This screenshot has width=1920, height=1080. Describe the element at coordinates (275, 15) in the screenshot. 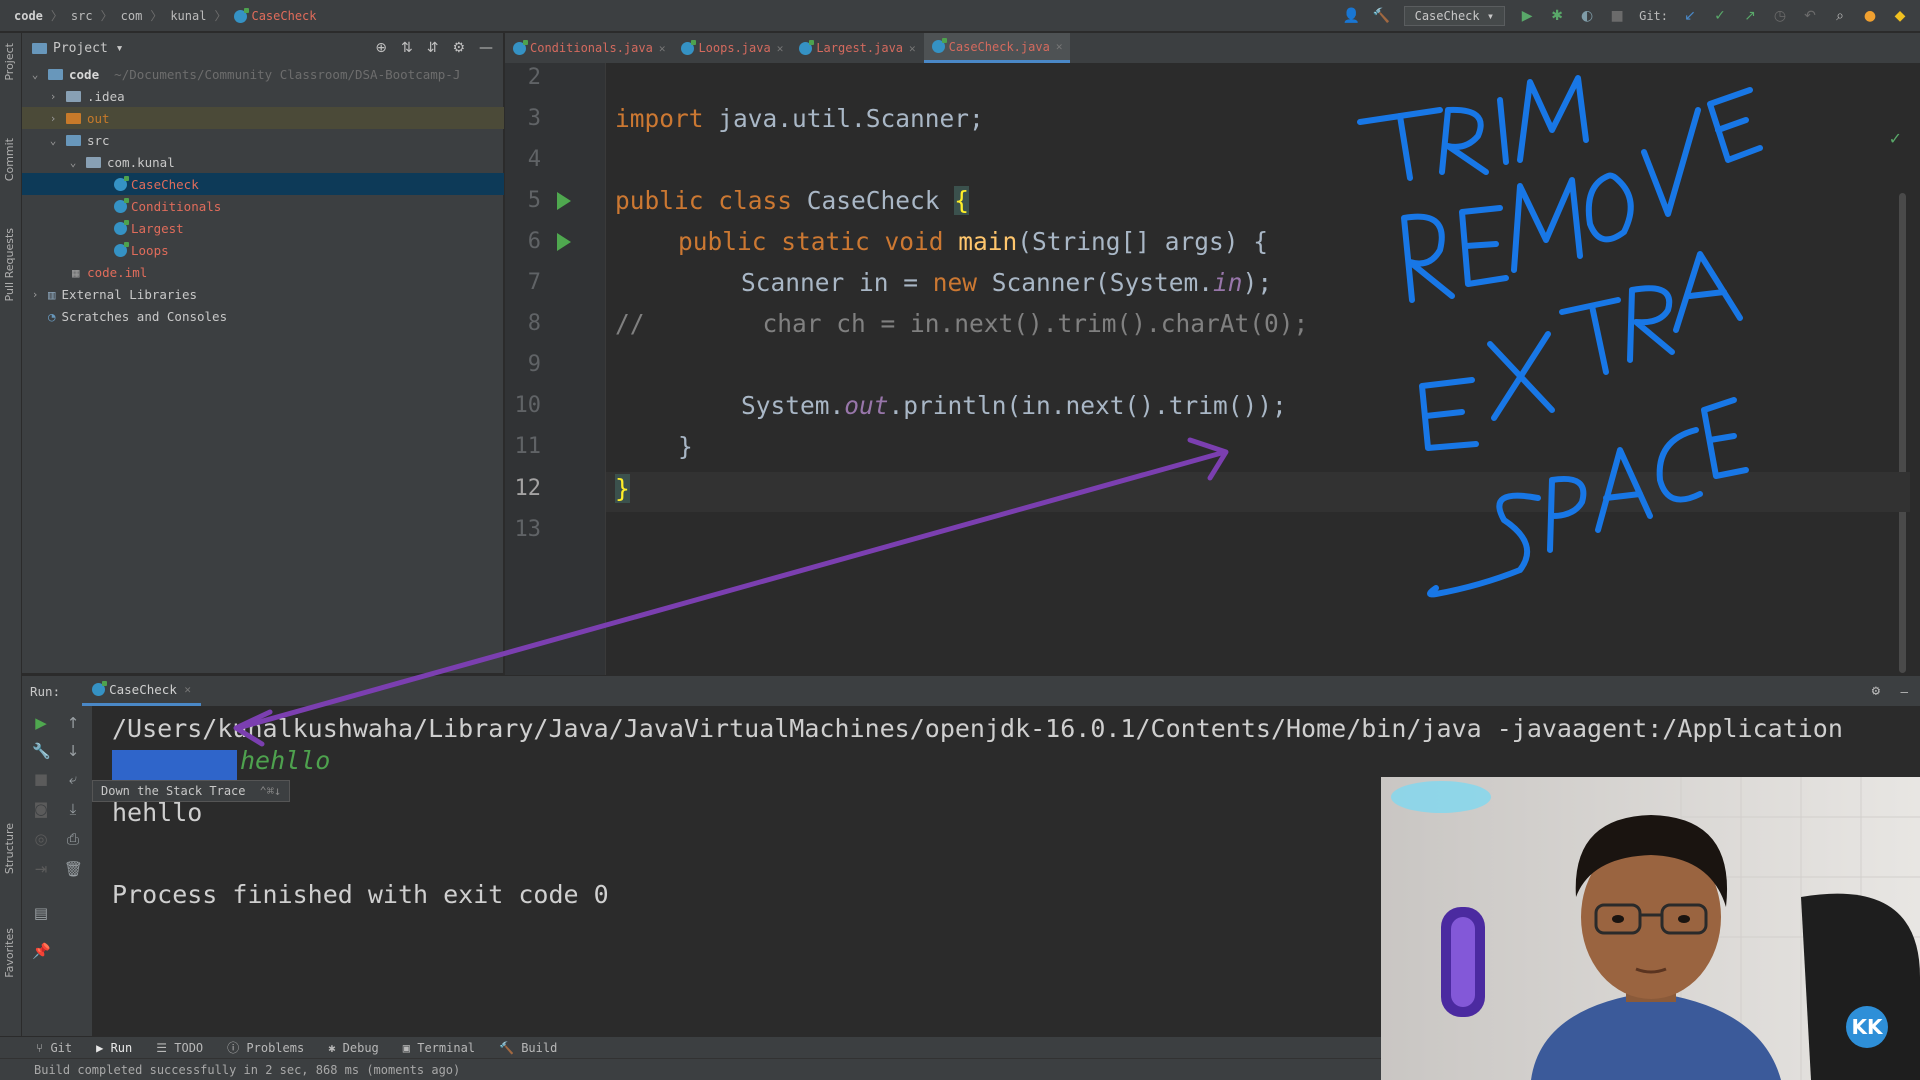

I see `breadcrumb-casecheck: CaseCheck` at that location.